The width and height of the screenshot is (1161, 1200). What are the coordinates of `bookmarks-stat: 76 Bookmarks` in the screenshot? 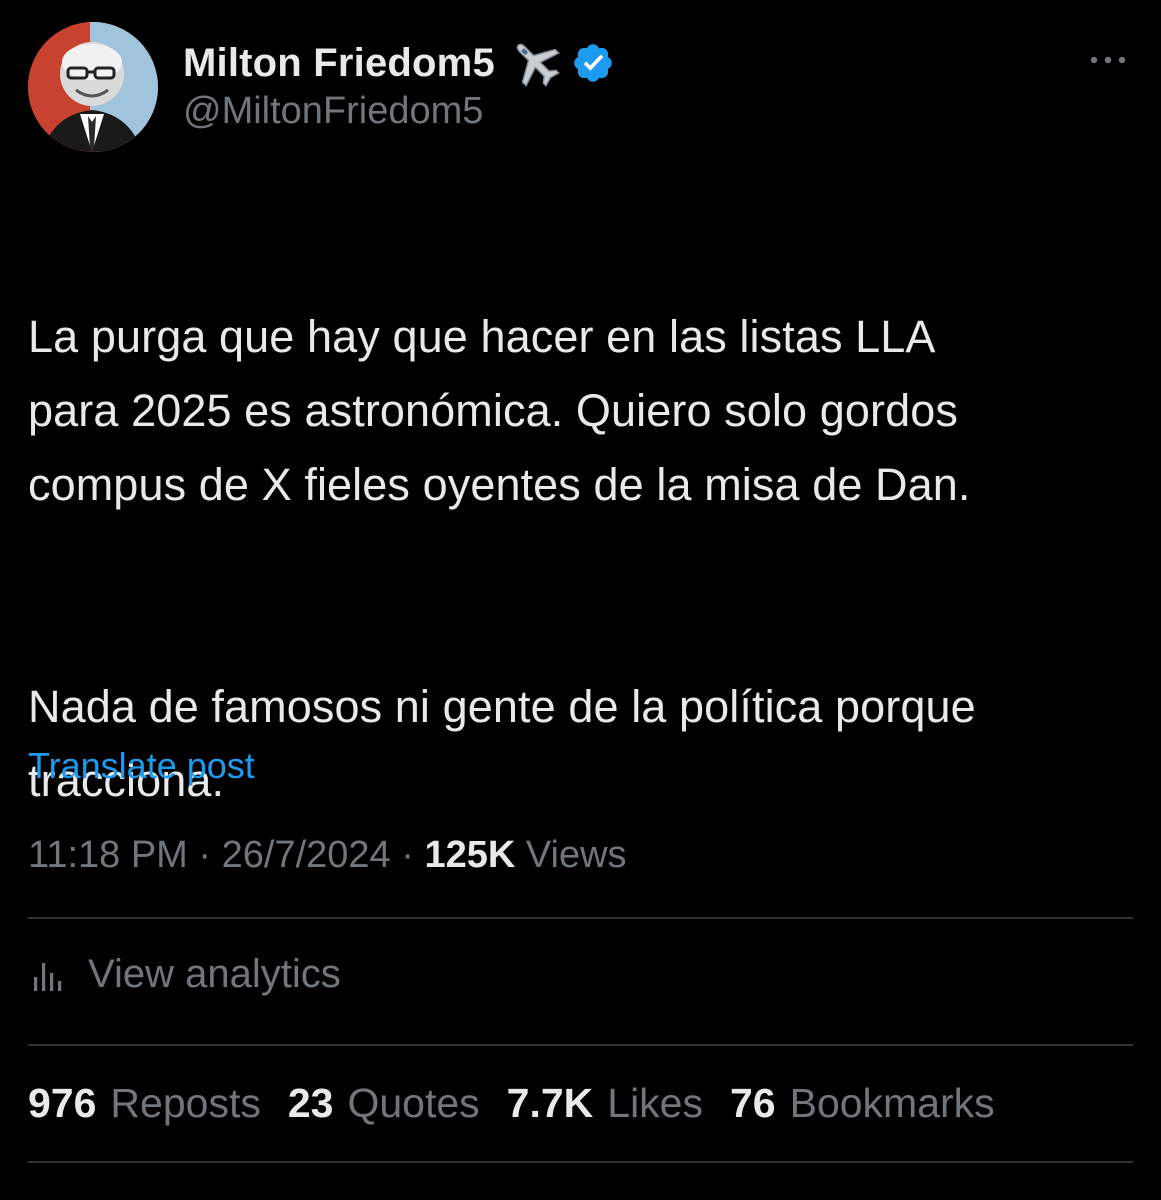 It's located at (862, 1103).